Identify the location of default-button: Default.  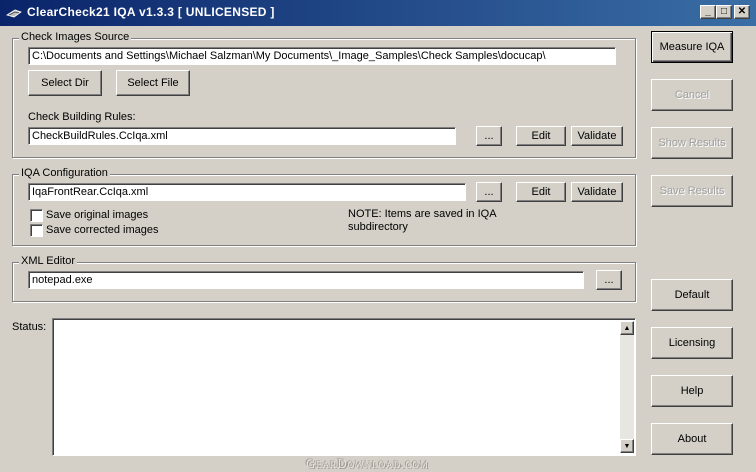
(692, 295).